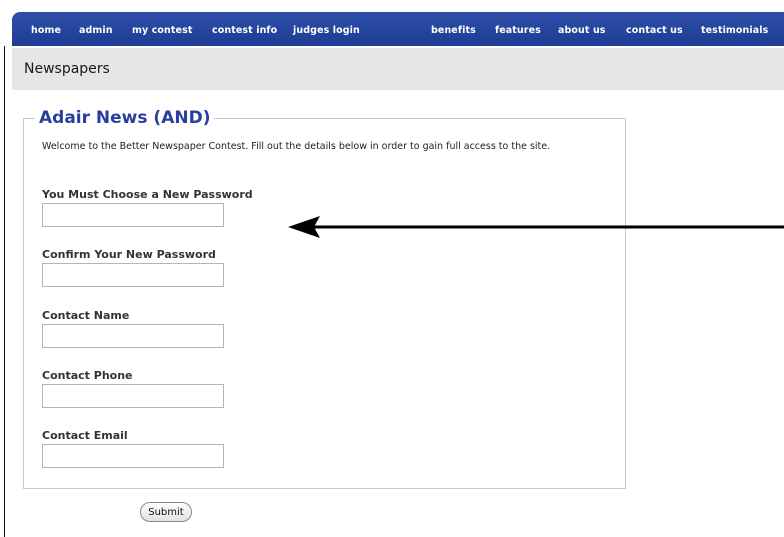 The height and width of the screenshot is (537, 784). What do you see at coordinates (453, 30) in the screenshot?
I see `nav-link-benefits: benefits` at bounding box center [453, 30].